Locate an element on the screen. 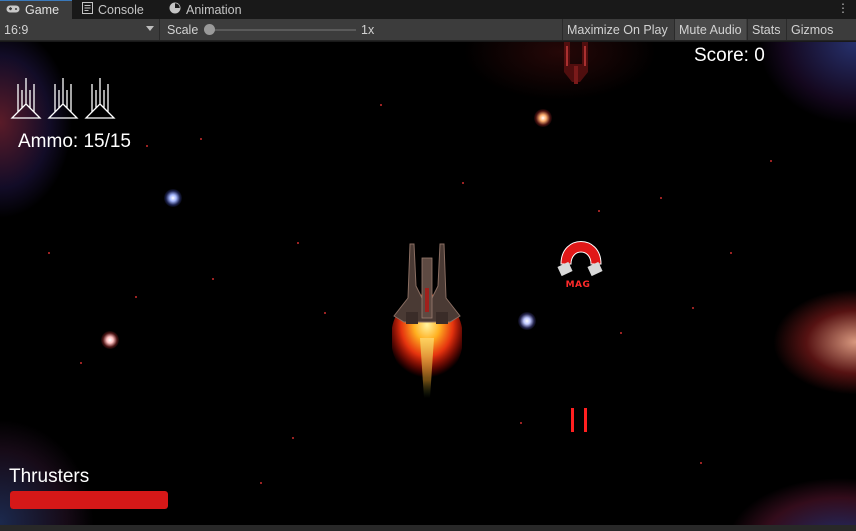 The image size is (856, 531). scale-slider-track is located at coordinates (282, 30).